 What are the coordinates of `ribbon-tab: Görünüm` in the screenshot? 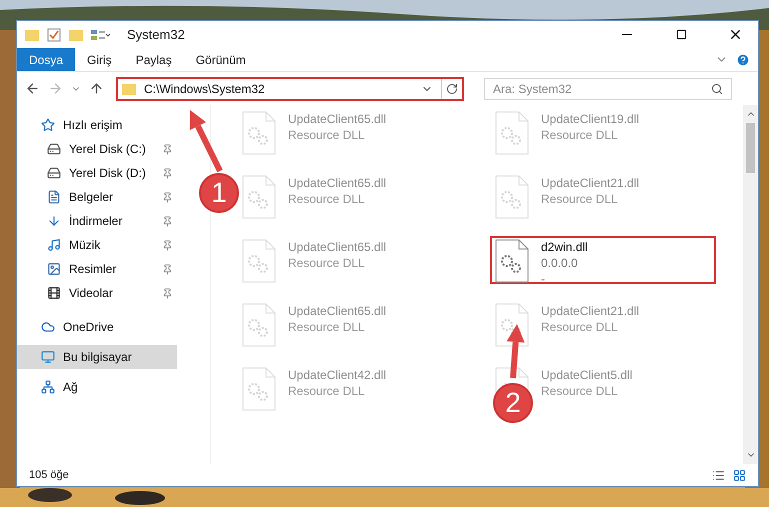 It's located at (221, 59).